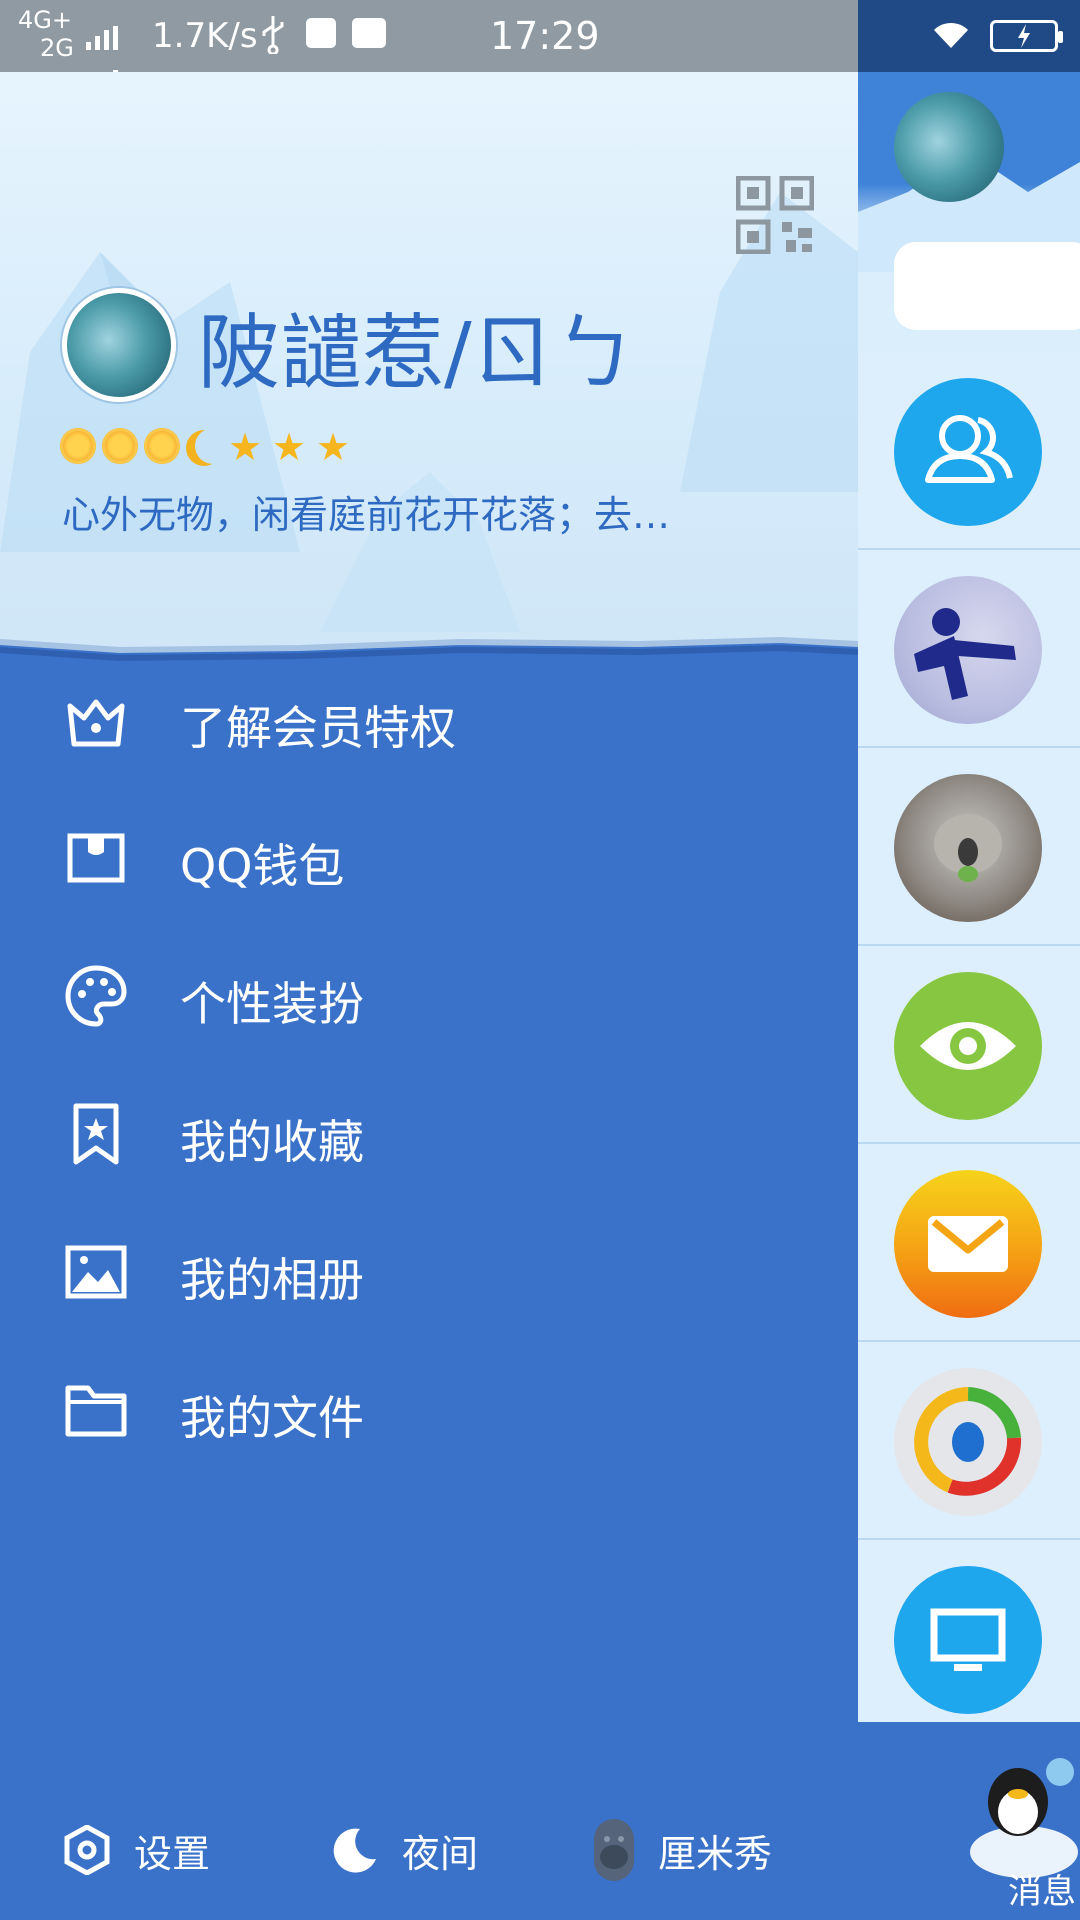 This screenshot has width=1080, height=1920. I want to click on wifi-icon, so click(951, 35).